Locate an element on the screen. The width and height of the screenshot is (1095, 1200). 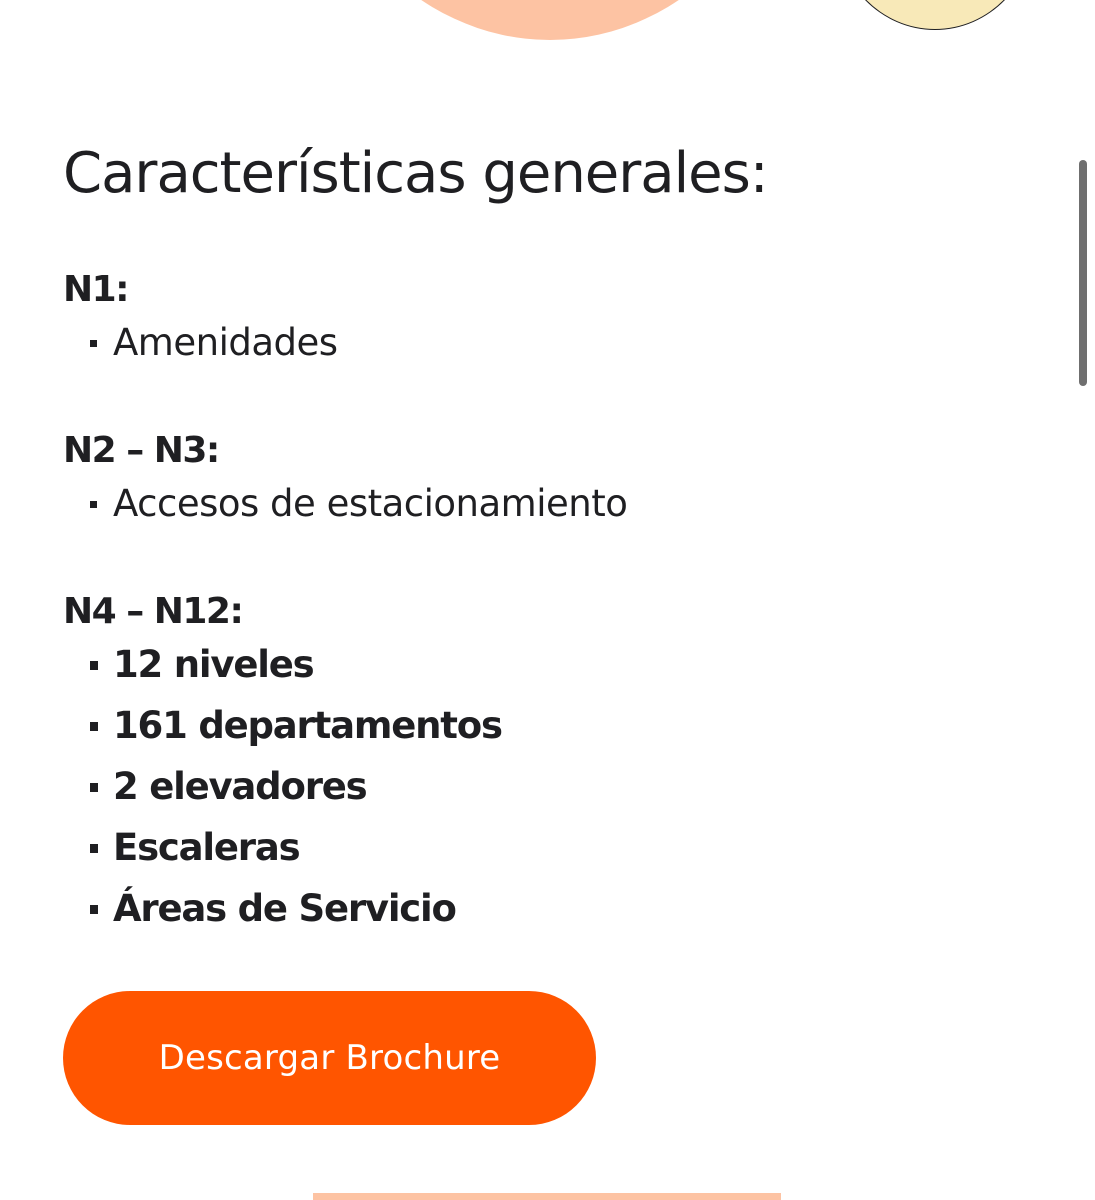
feature-item-label: Amenidades is located at coordinates (225, 342).